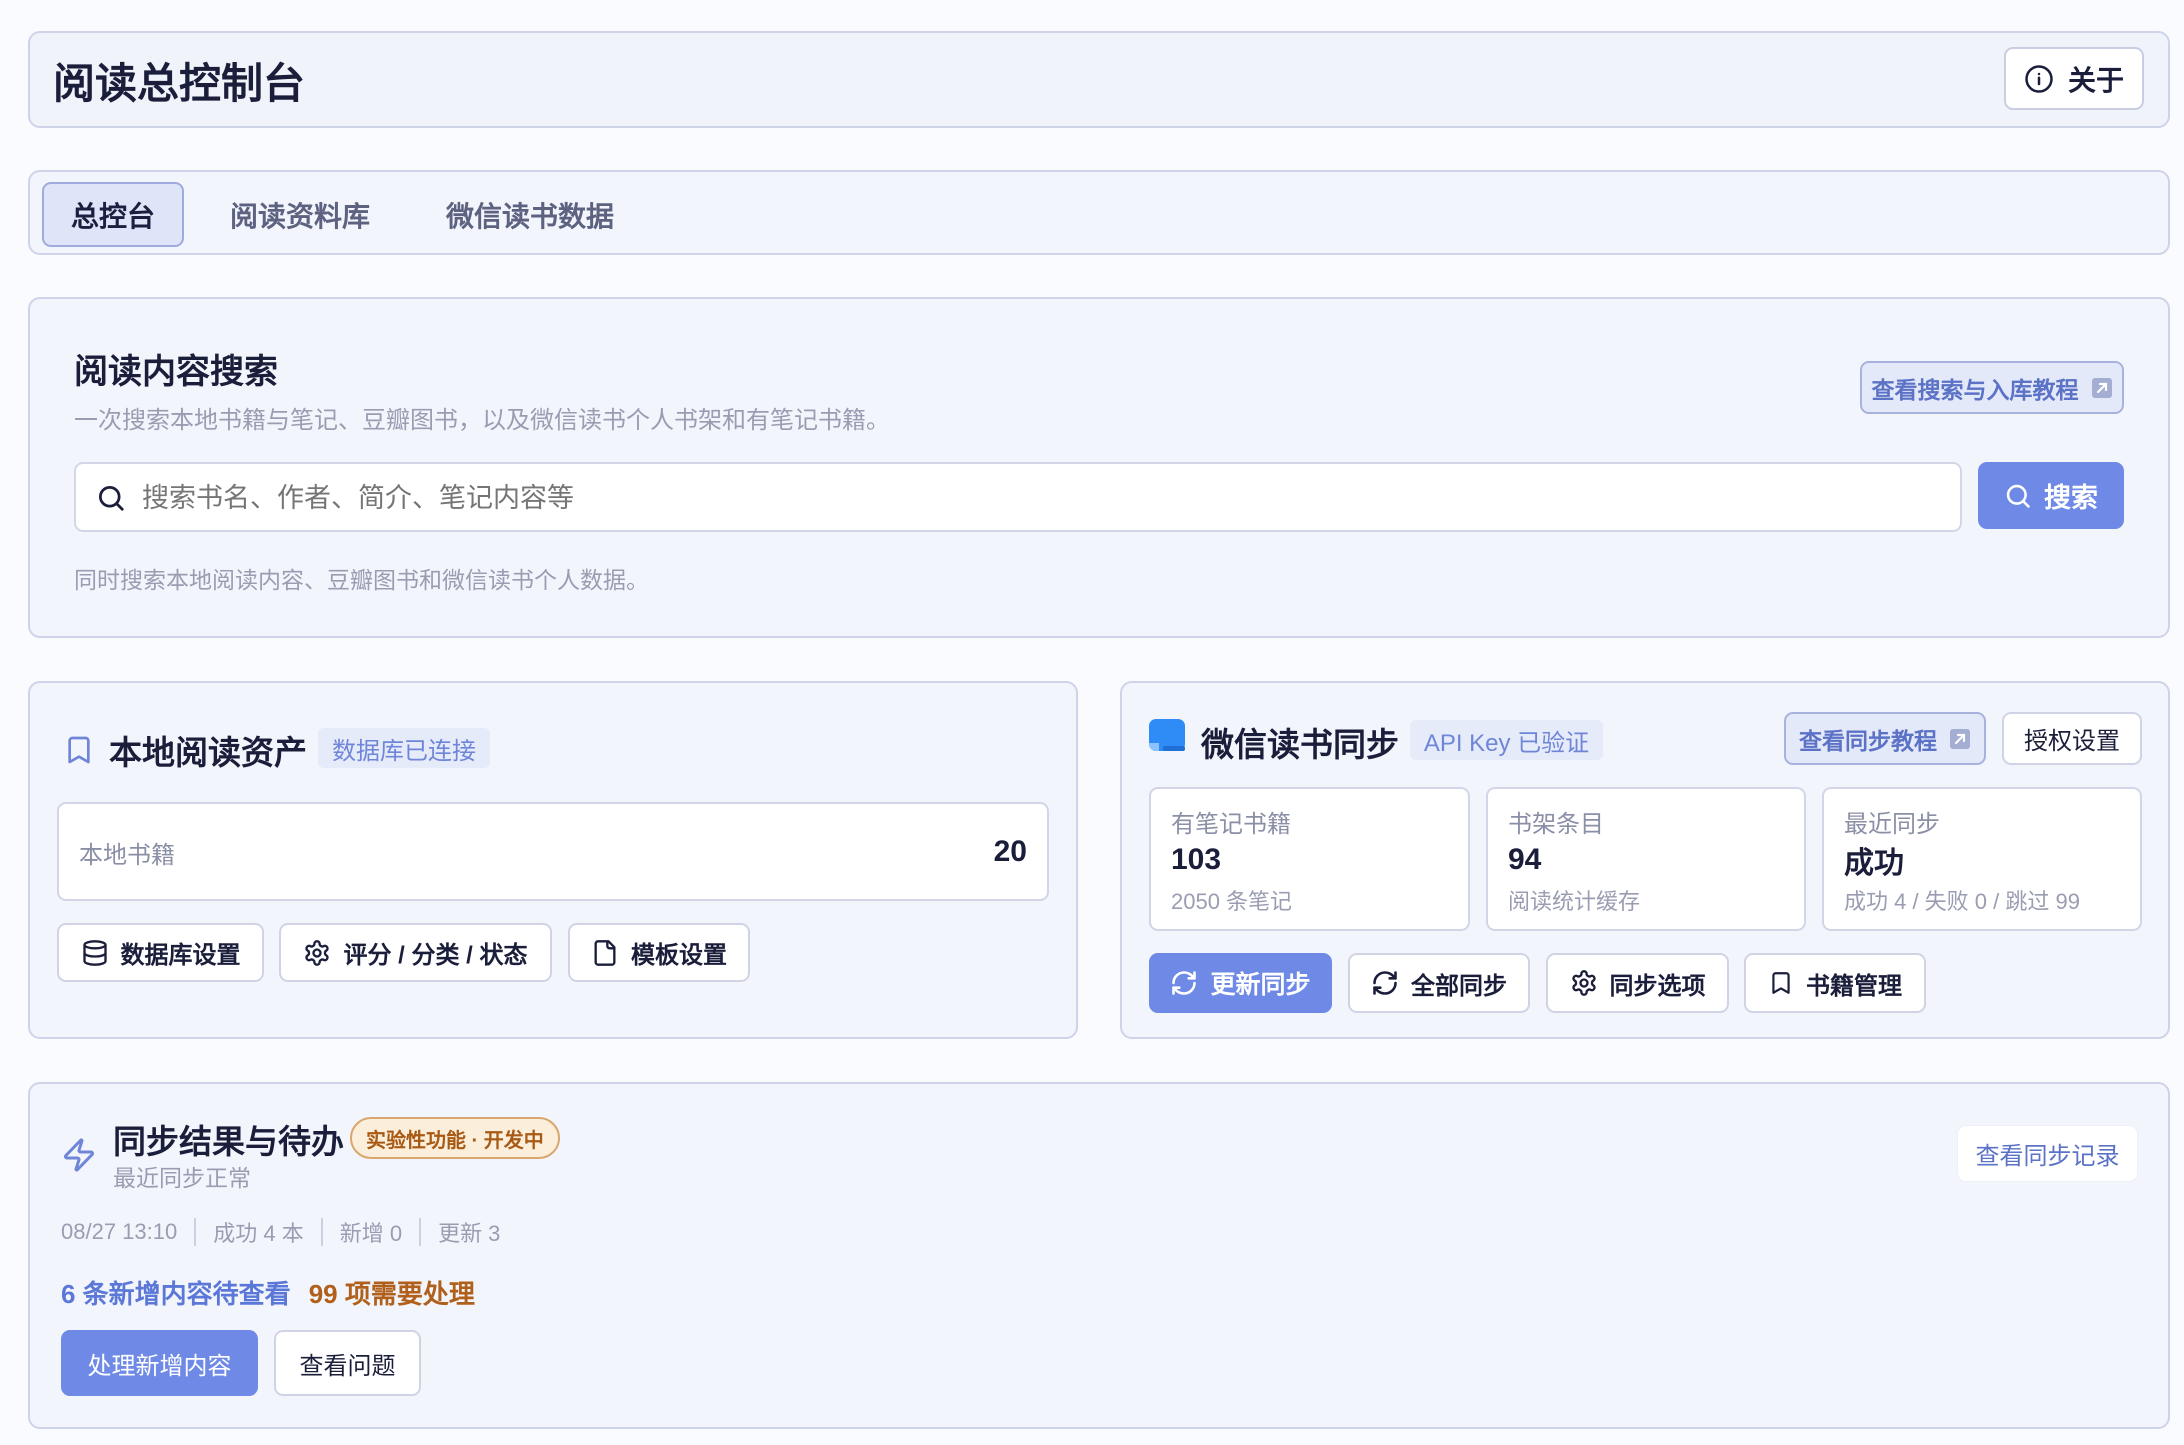 Image resolution: width=2184 pixels, height=1445 pixels. I want to click on stat-last-sync: 最近同步 成功 成功 4 / 失败 0 / 跳过 99, so click(1982, 859).